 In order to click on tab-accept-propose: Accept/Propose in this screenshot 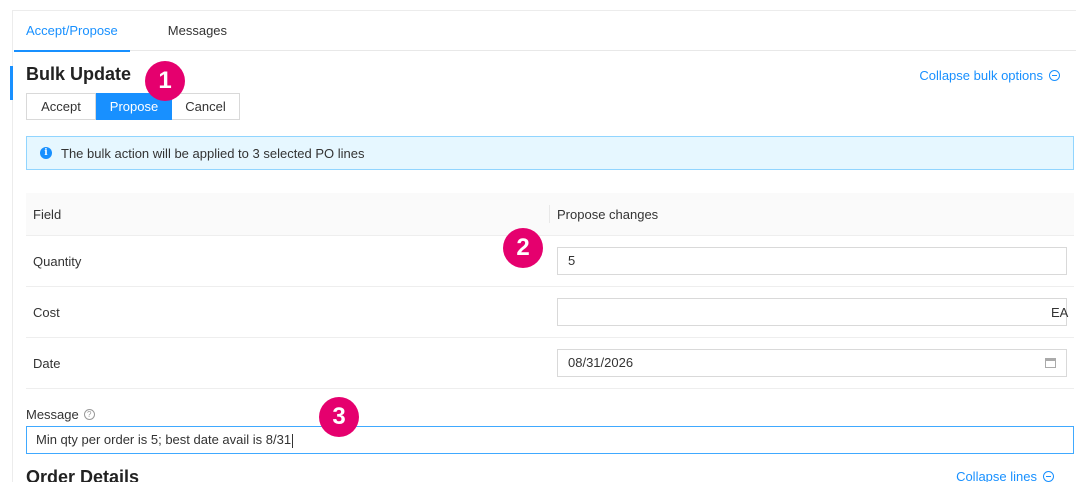, I will do `click(72, 31)`.